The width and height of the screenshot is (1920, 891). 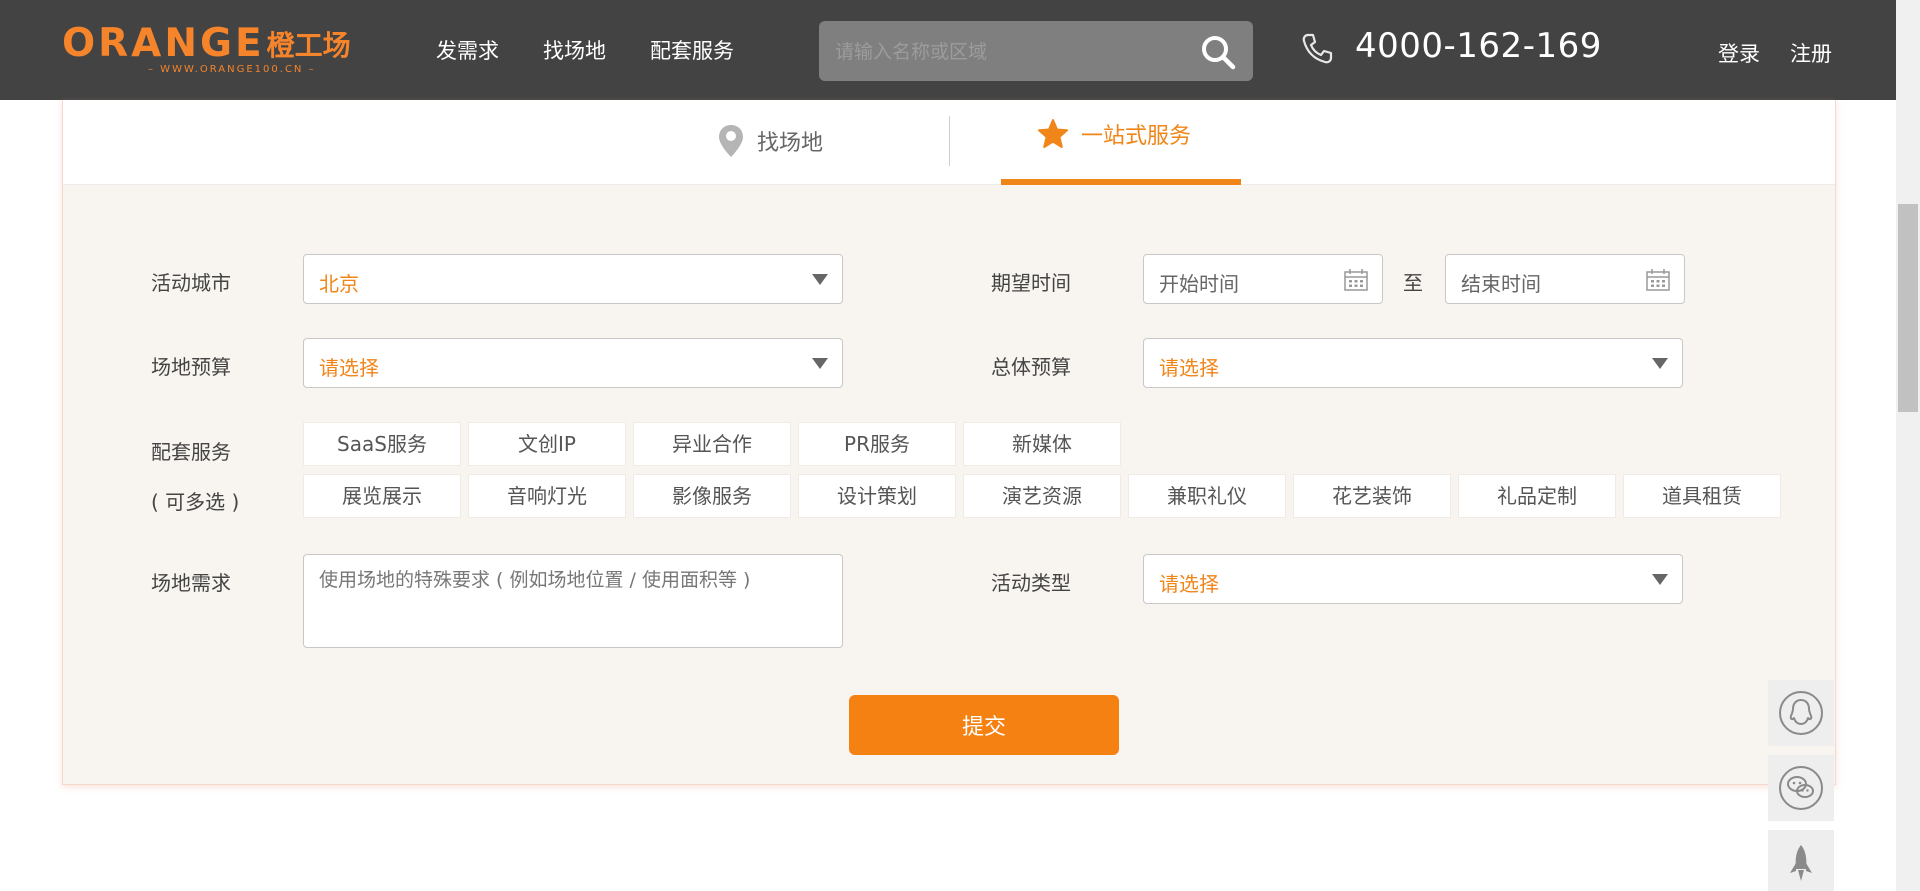 I want to click on service-chip-ip: 文创IP, so click(x=547, y=444).